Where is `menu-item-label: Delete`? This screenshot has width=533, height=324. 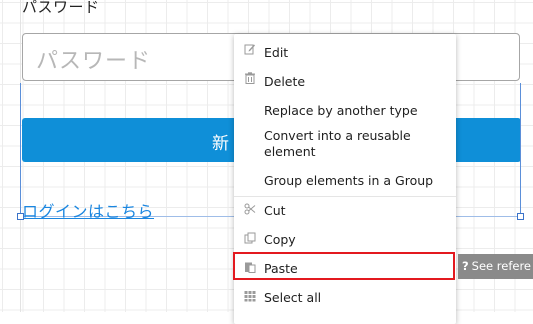
menu-item-label: Delete is located at coordinates (285, 81).